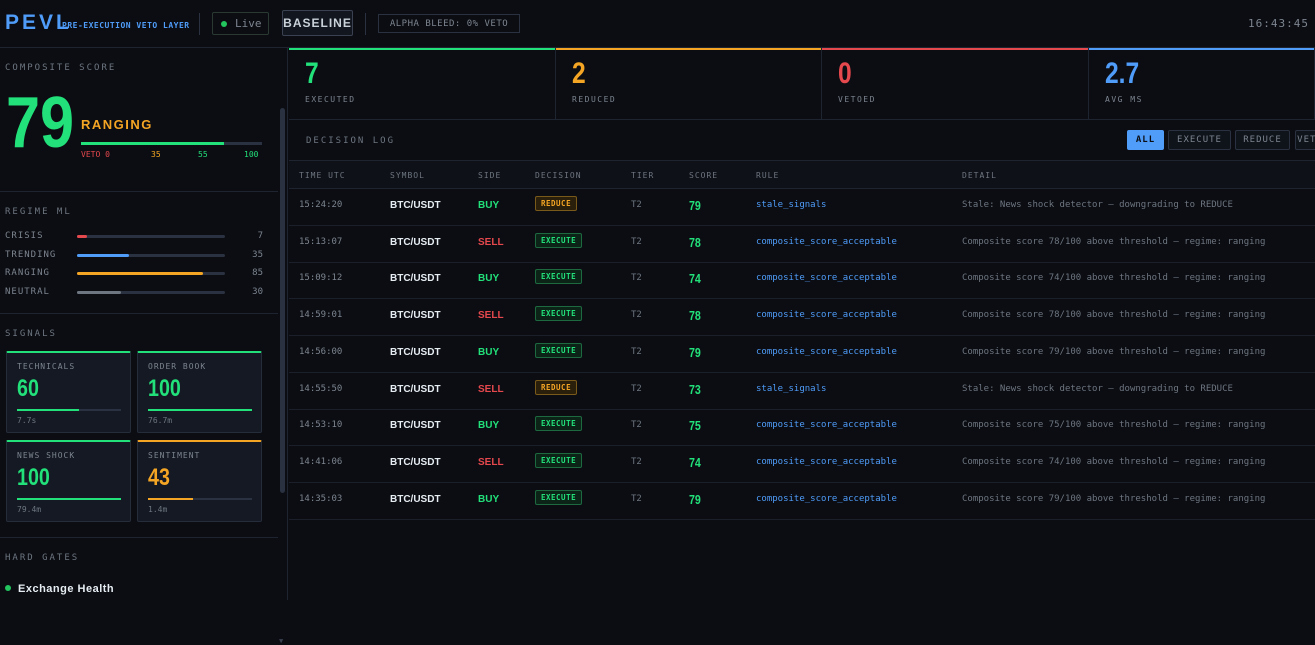 Image resolution: width=1315 pixels, height=645 pixels. What do you see at coordinates (642, 175) in the screenshot?
I see `column-header-tier: TIER` at bounding box center [642, 175].